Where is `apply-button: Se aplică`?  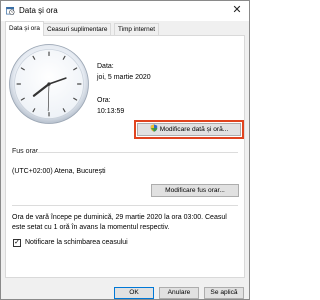 apply-button: Se aplică is located at coordinates (224, 293).